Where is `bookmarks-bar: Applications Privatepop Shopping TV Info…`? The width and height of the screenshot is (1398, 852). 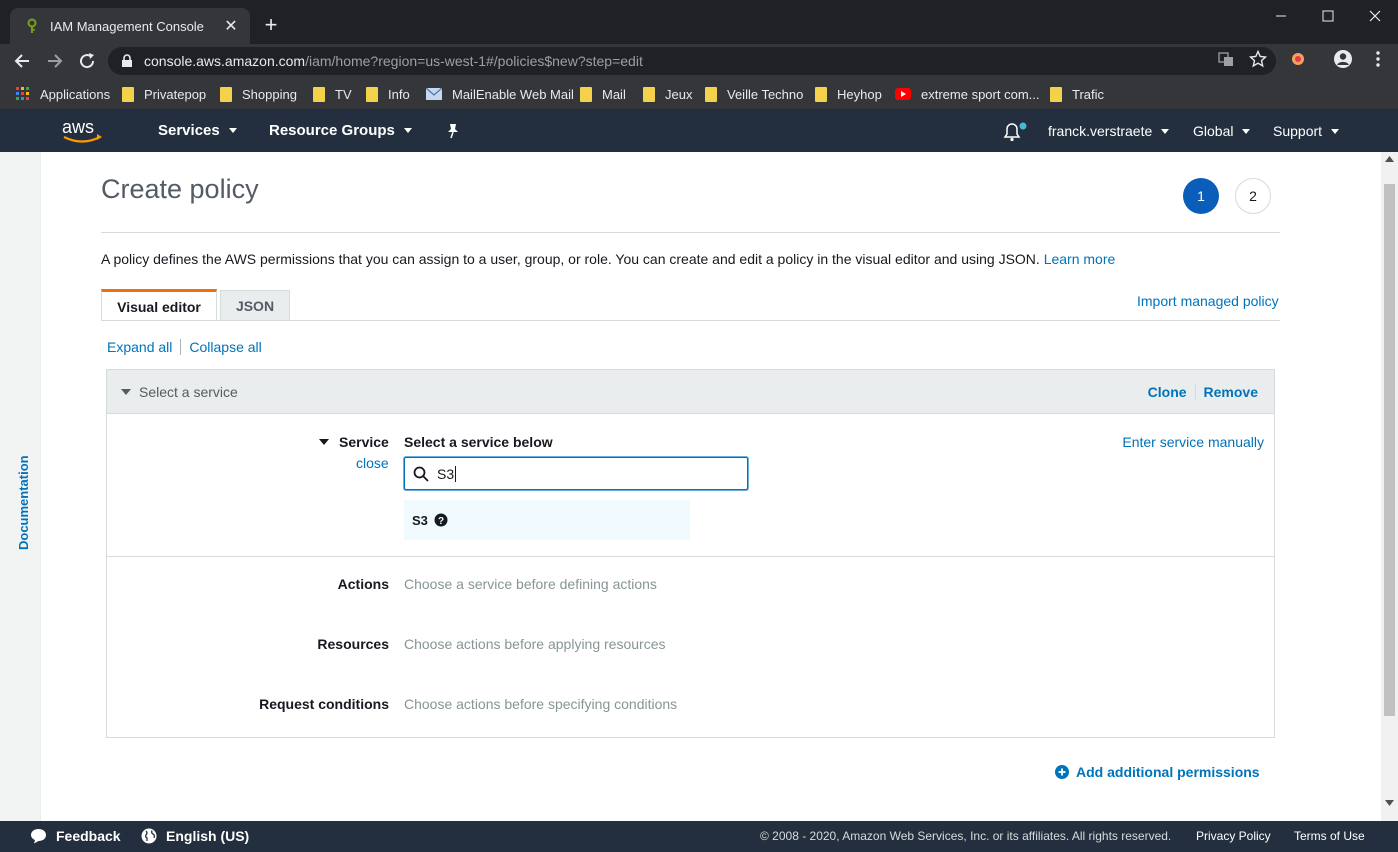
bookmarks-bar: Applications Privatepop Shopping TV Info… is located at coordinates (699, 94).